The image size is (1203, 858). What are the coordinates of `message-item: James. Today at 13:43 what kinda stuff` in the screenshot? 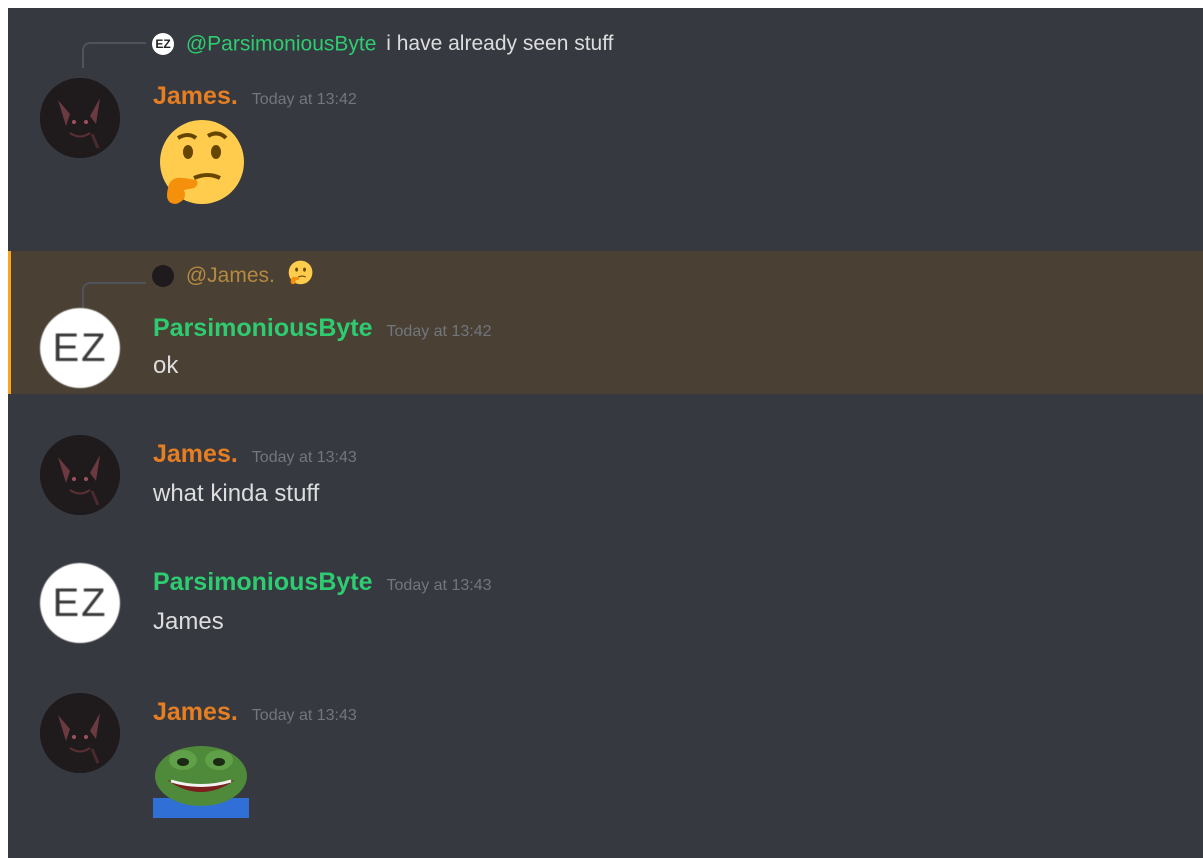 It's located at (605, 473).